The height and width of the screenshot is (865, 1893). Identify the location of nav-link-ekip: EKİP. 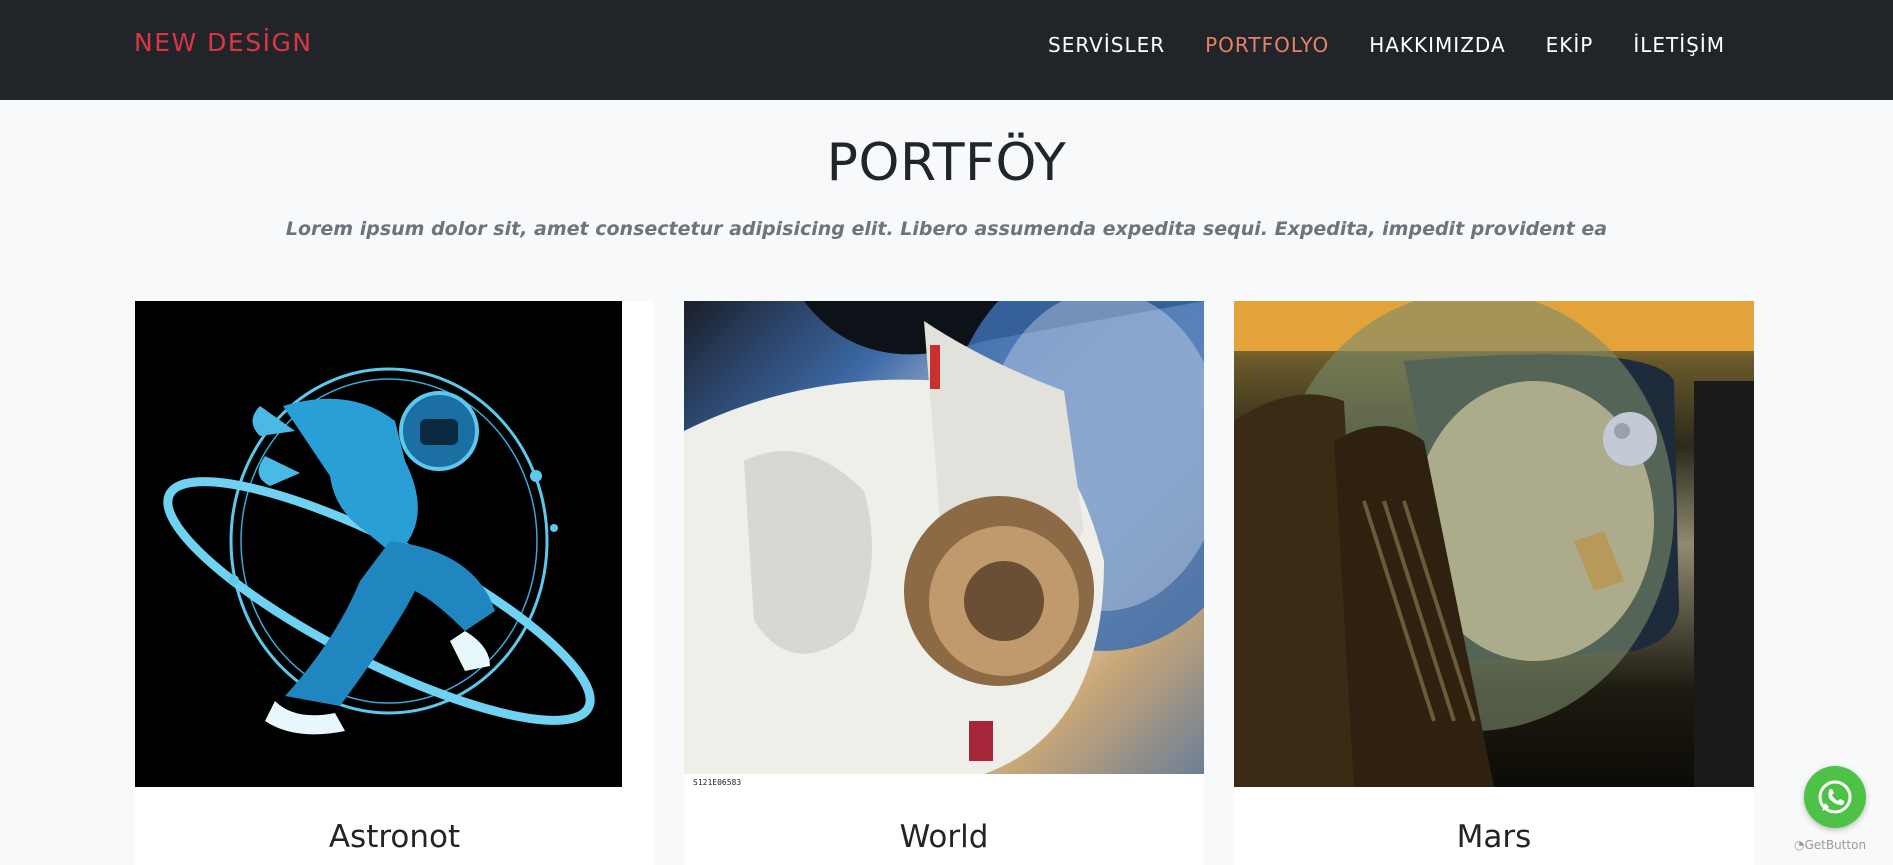
(1570, 45).